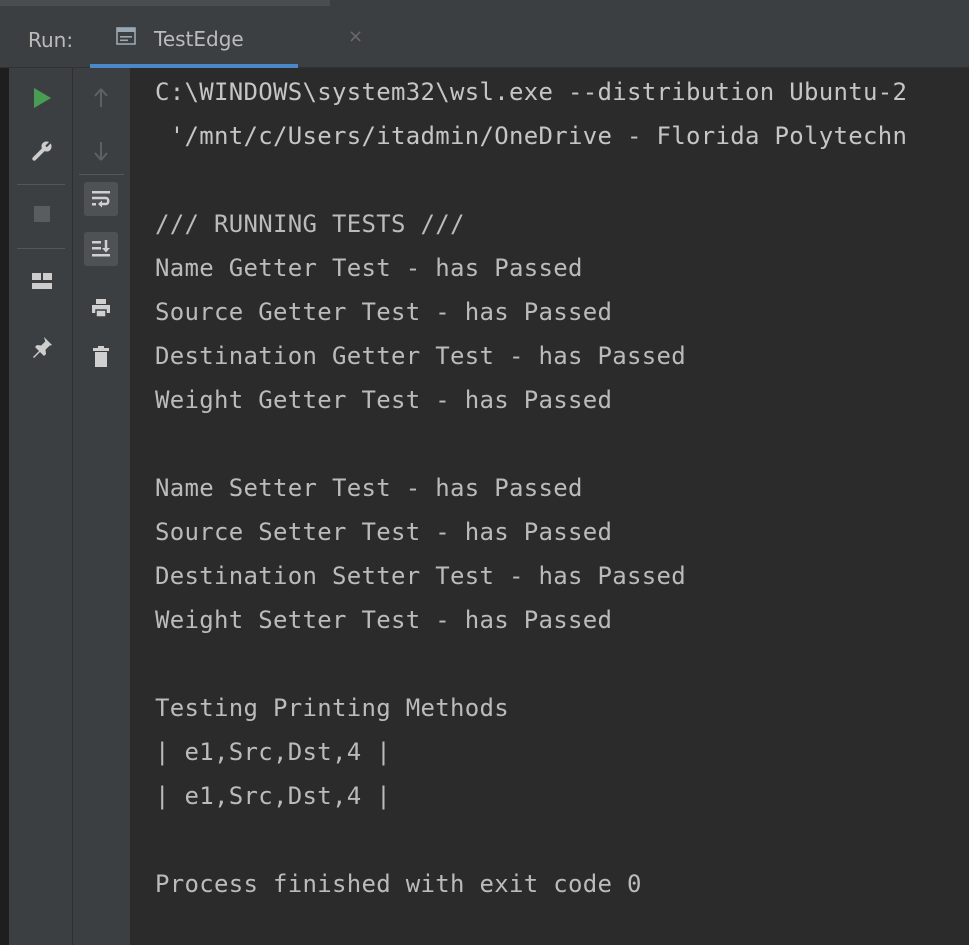 The width and height of the screenshot is (969, 945). What do you see at coordinates (355, 37) in the screenshot?
I see `close-icon: ×` at bounding box center [355, 37].